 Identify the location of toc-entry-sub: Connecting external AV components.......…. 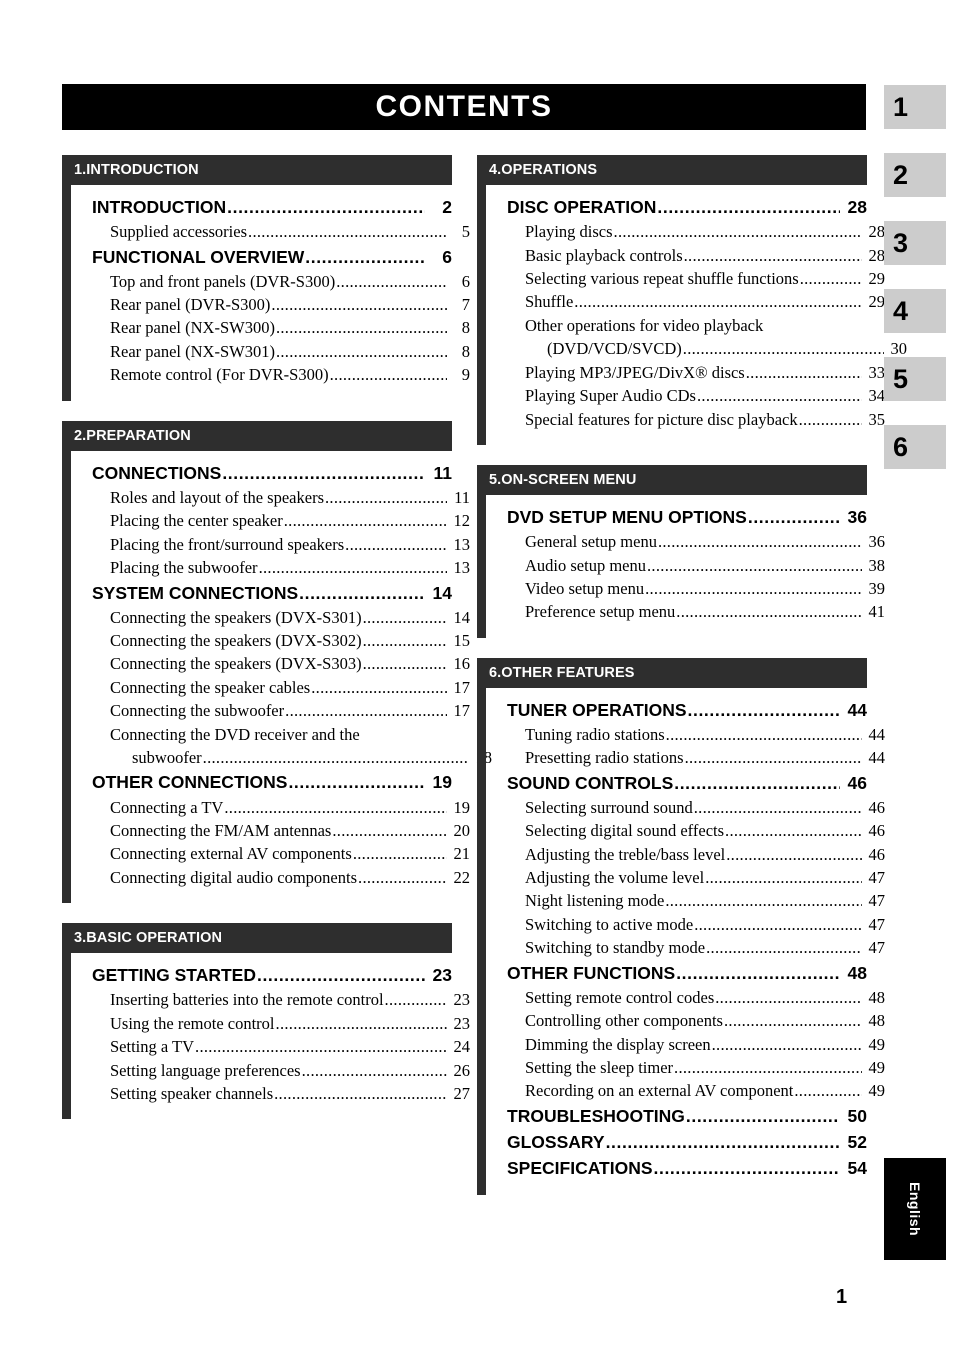
(281, 853).